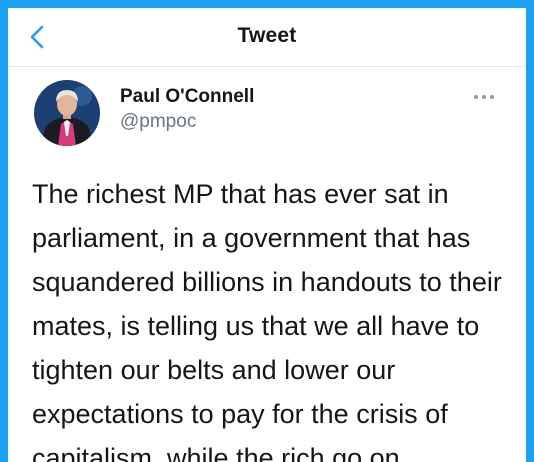 The image size is (534, 462). What do you see at coordinates (187, 97) in the screenshot?
I see `author-name: Paul O'Connell` at bounding box center [187, 97].